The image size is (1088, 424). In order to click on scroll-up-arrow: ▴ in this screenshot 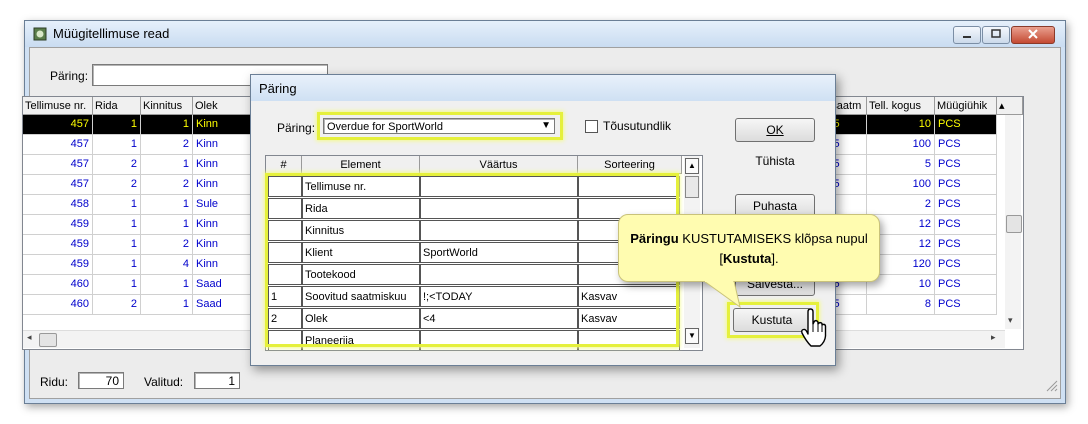, I will do `click(1010, 106)`.